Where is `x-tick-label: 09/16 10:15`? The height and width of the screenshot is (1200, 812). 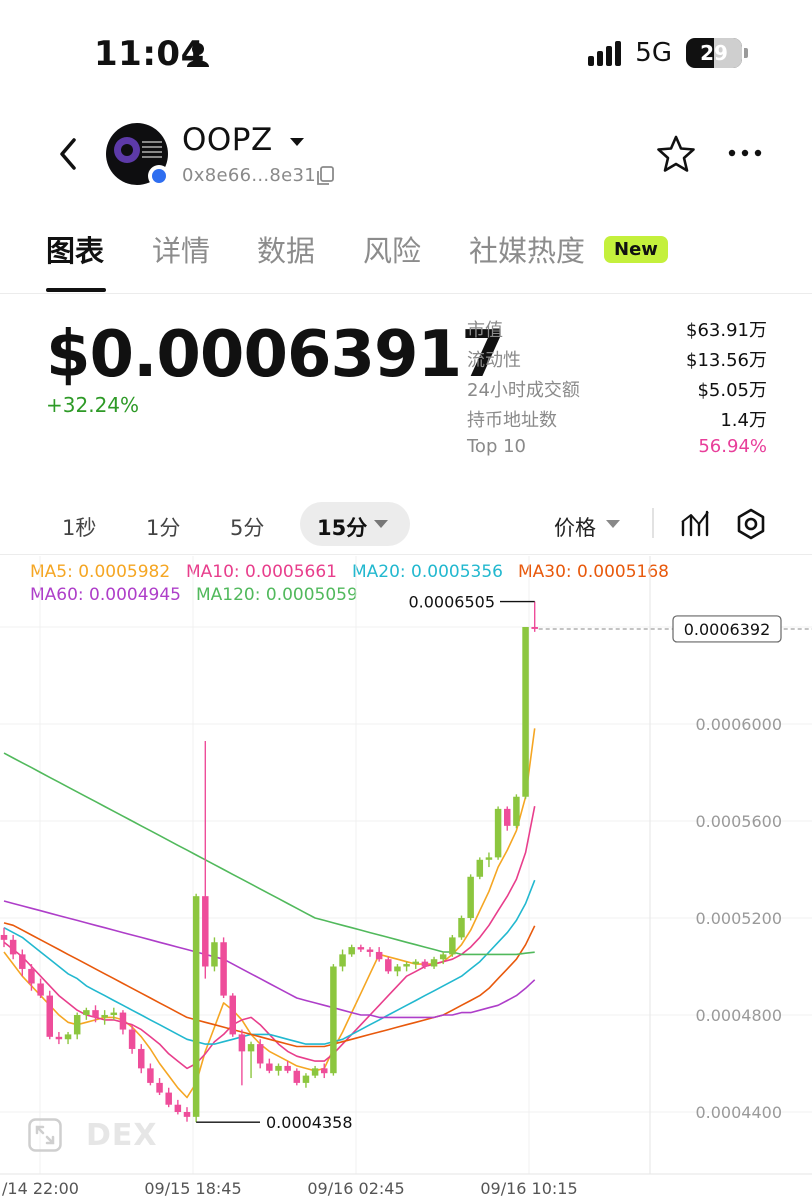 x-tick-label: 09/16 10:15 is located at coordinates (528, 1188).